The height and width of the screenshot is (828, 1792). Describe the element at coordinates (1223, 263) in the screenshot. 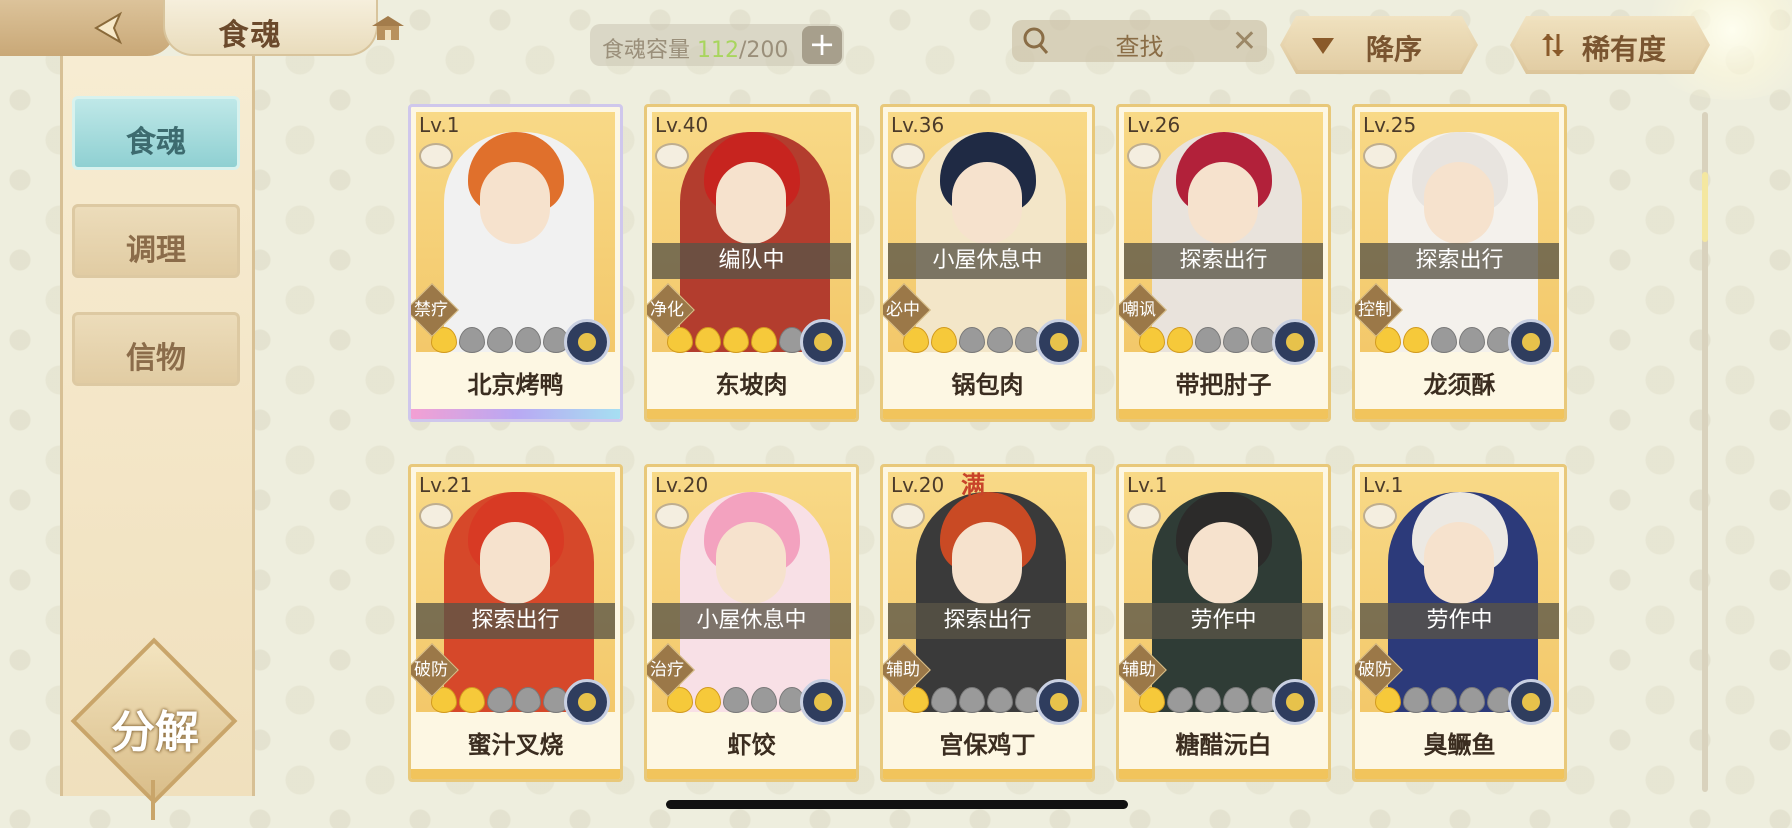

I see `food-soul-card: Lv.26 探索出行 嘲讽 带把肘子` at that location.